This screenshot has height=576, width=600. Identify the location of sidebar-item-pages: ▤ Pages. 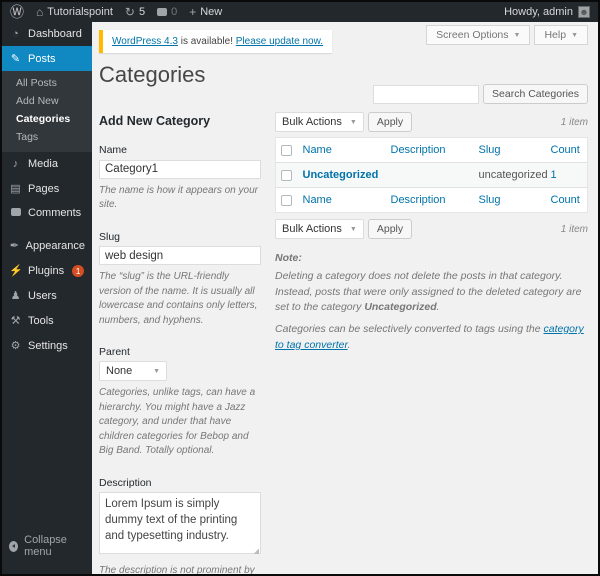
(47, 188).